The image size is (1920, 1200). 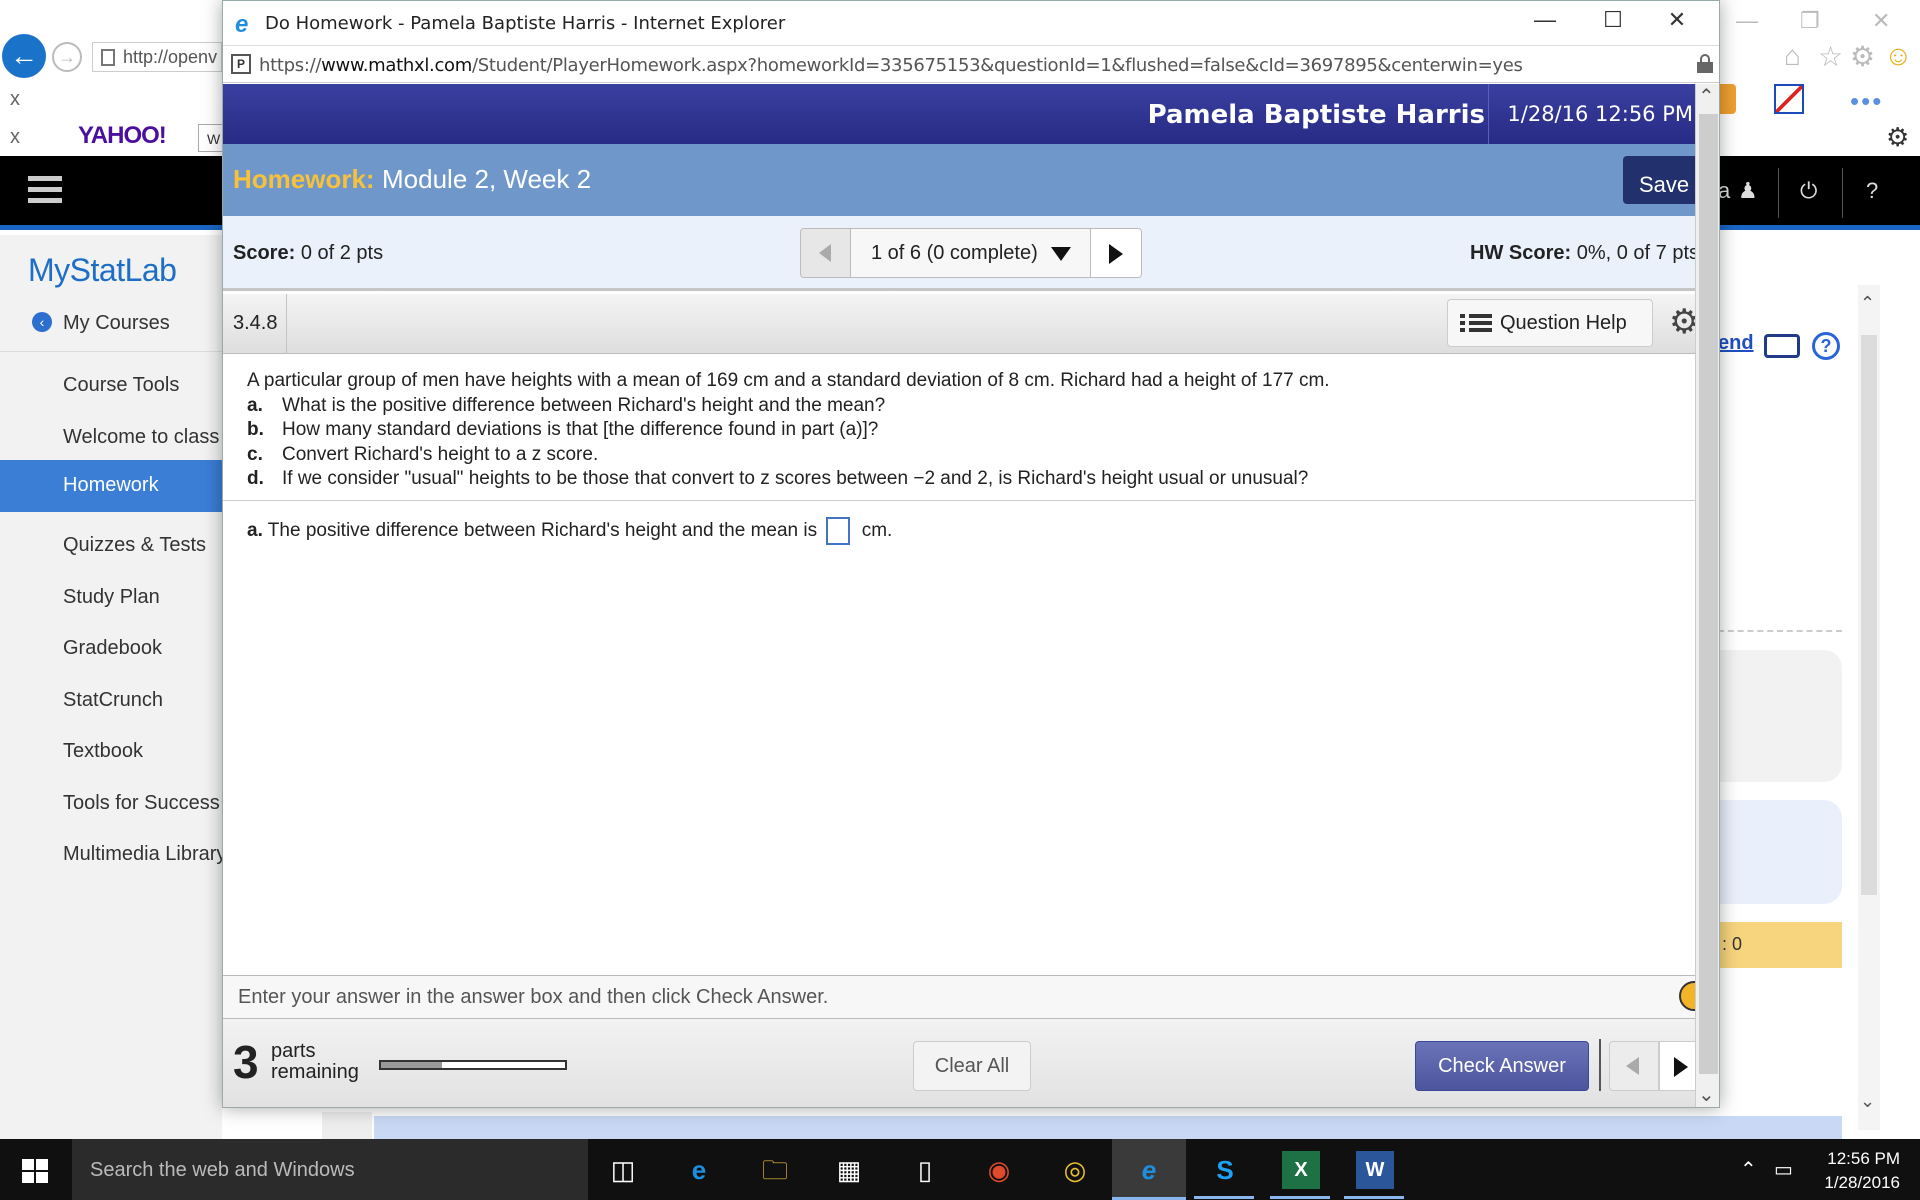 What do you see at coordinates (877, 531) in the screenshot?
I see `answer-unit: cm.` at bounding box center [877, 531].